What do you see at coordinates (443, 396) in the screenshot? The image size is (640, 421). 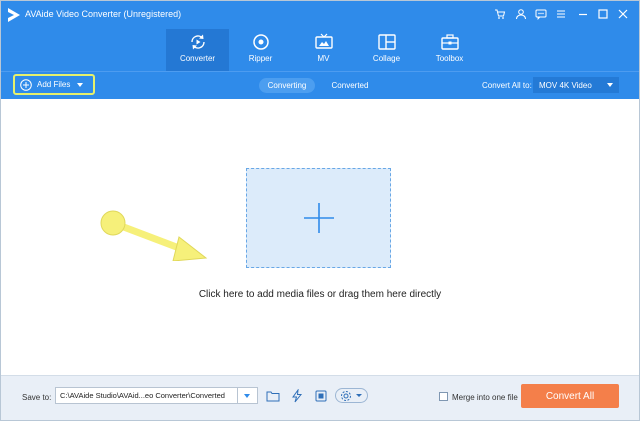 I see `merge-checkbox` at bounding box center [443, 396].